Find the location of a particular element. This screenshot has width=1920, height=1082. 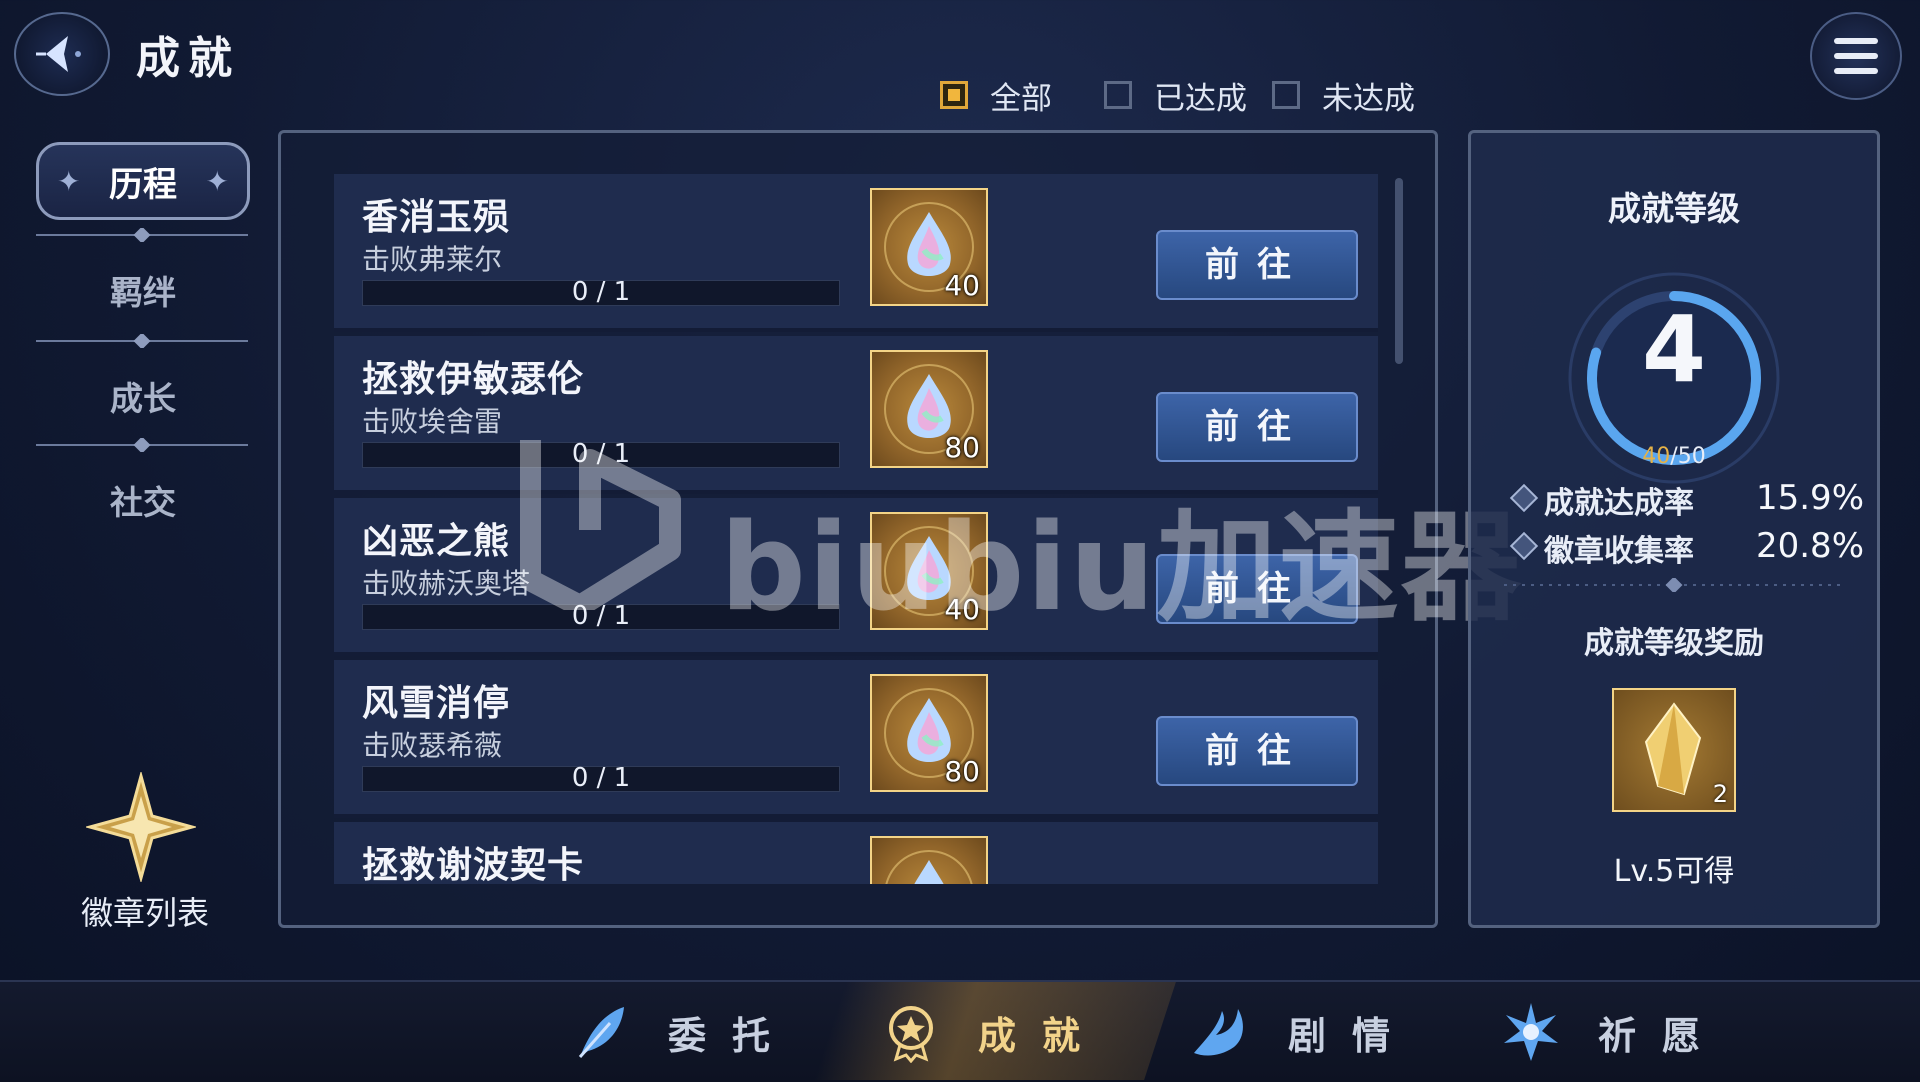

level-progress-current: 40 is located at coordinates (1656, 456).